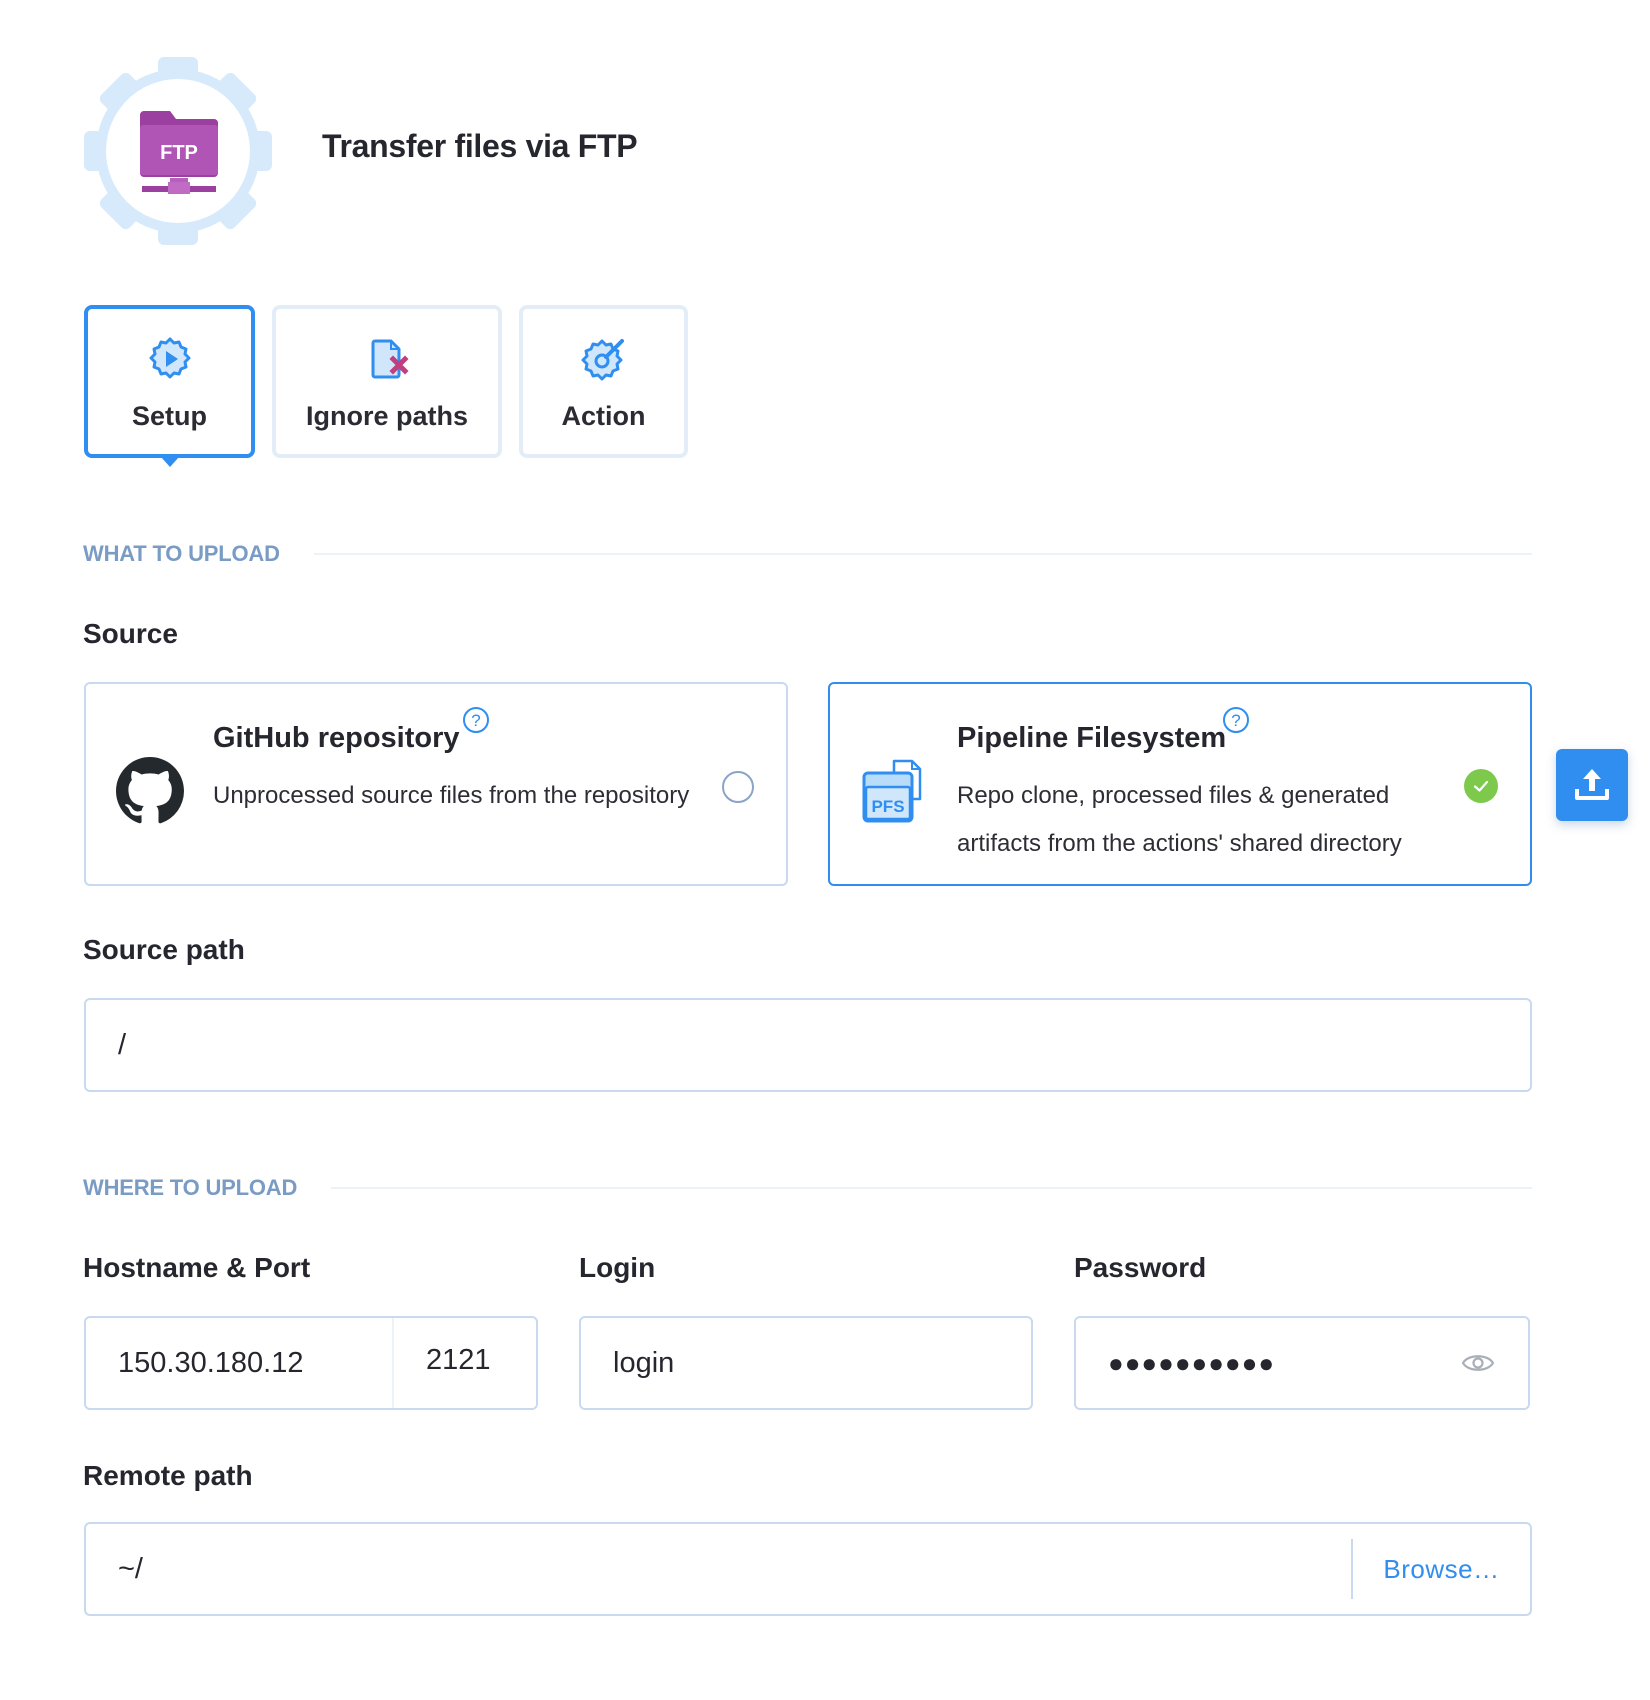 This screenshot has height=1700, width=1650. I want to click on radio-unselected, so click(738, 787).